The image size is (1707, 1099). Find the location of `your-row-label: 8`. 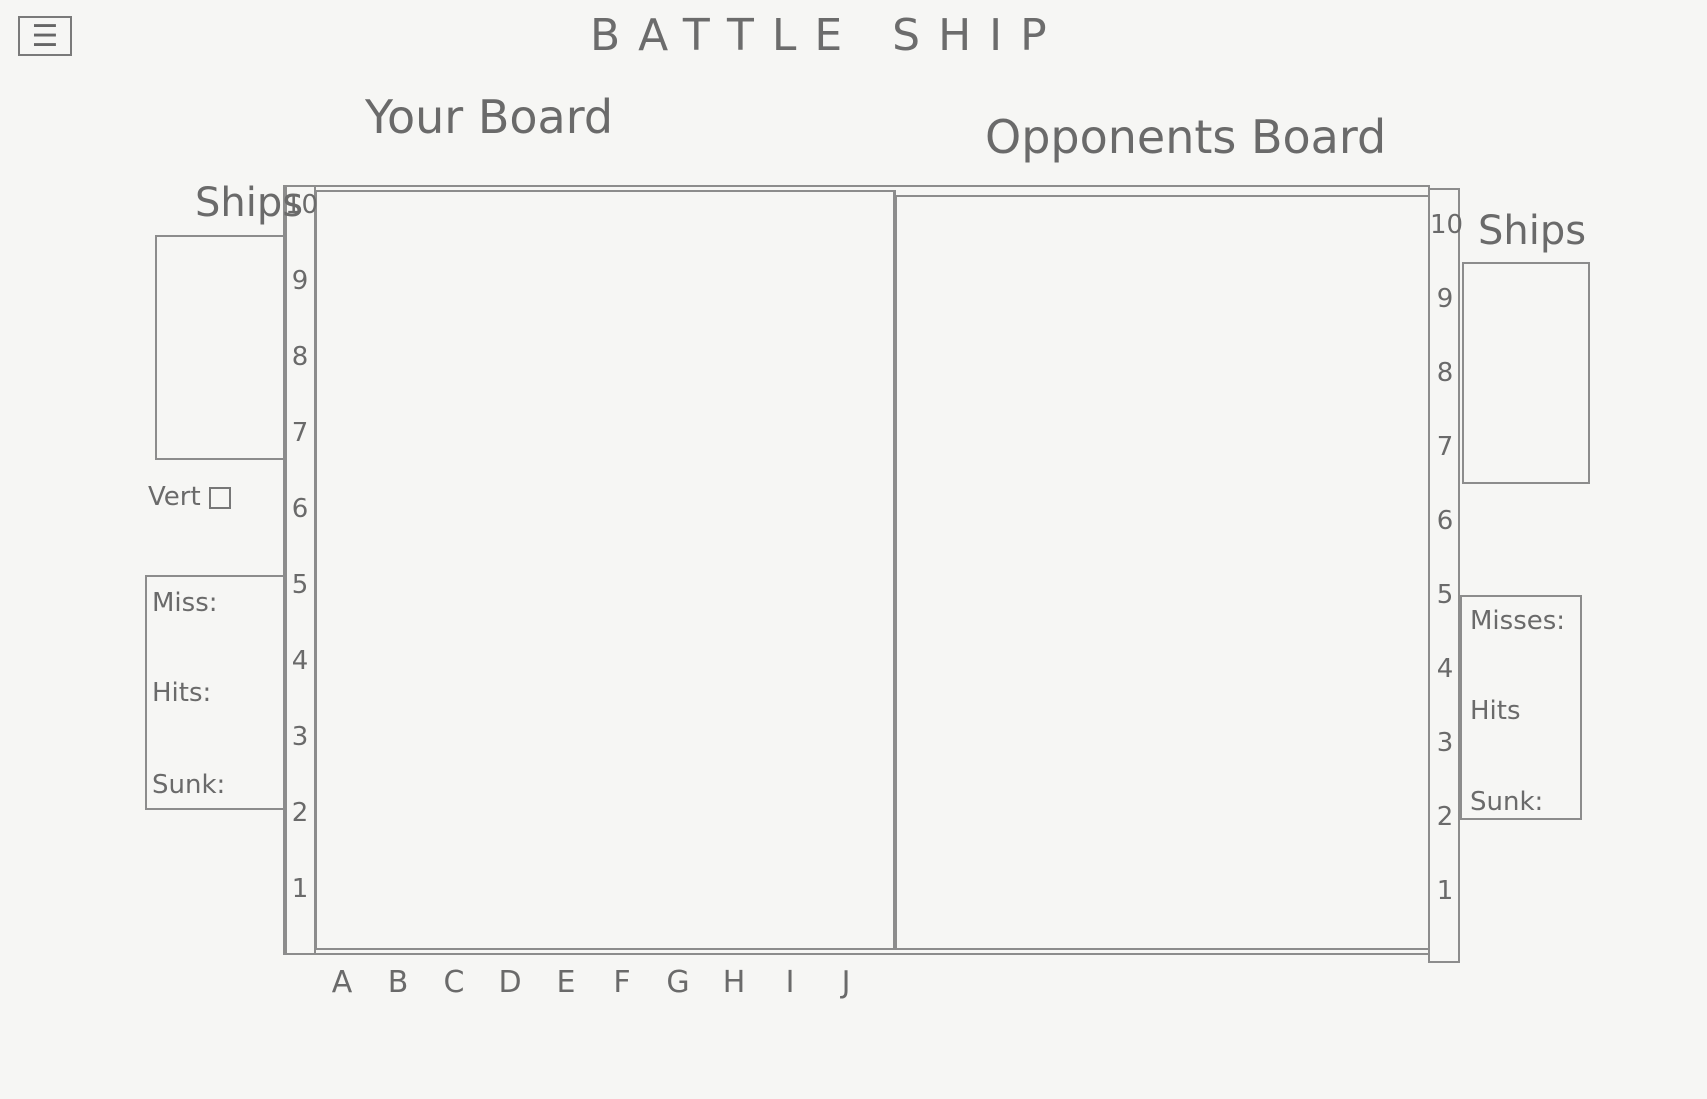

your-row-label: 8 is located at coordinates (300, 357).